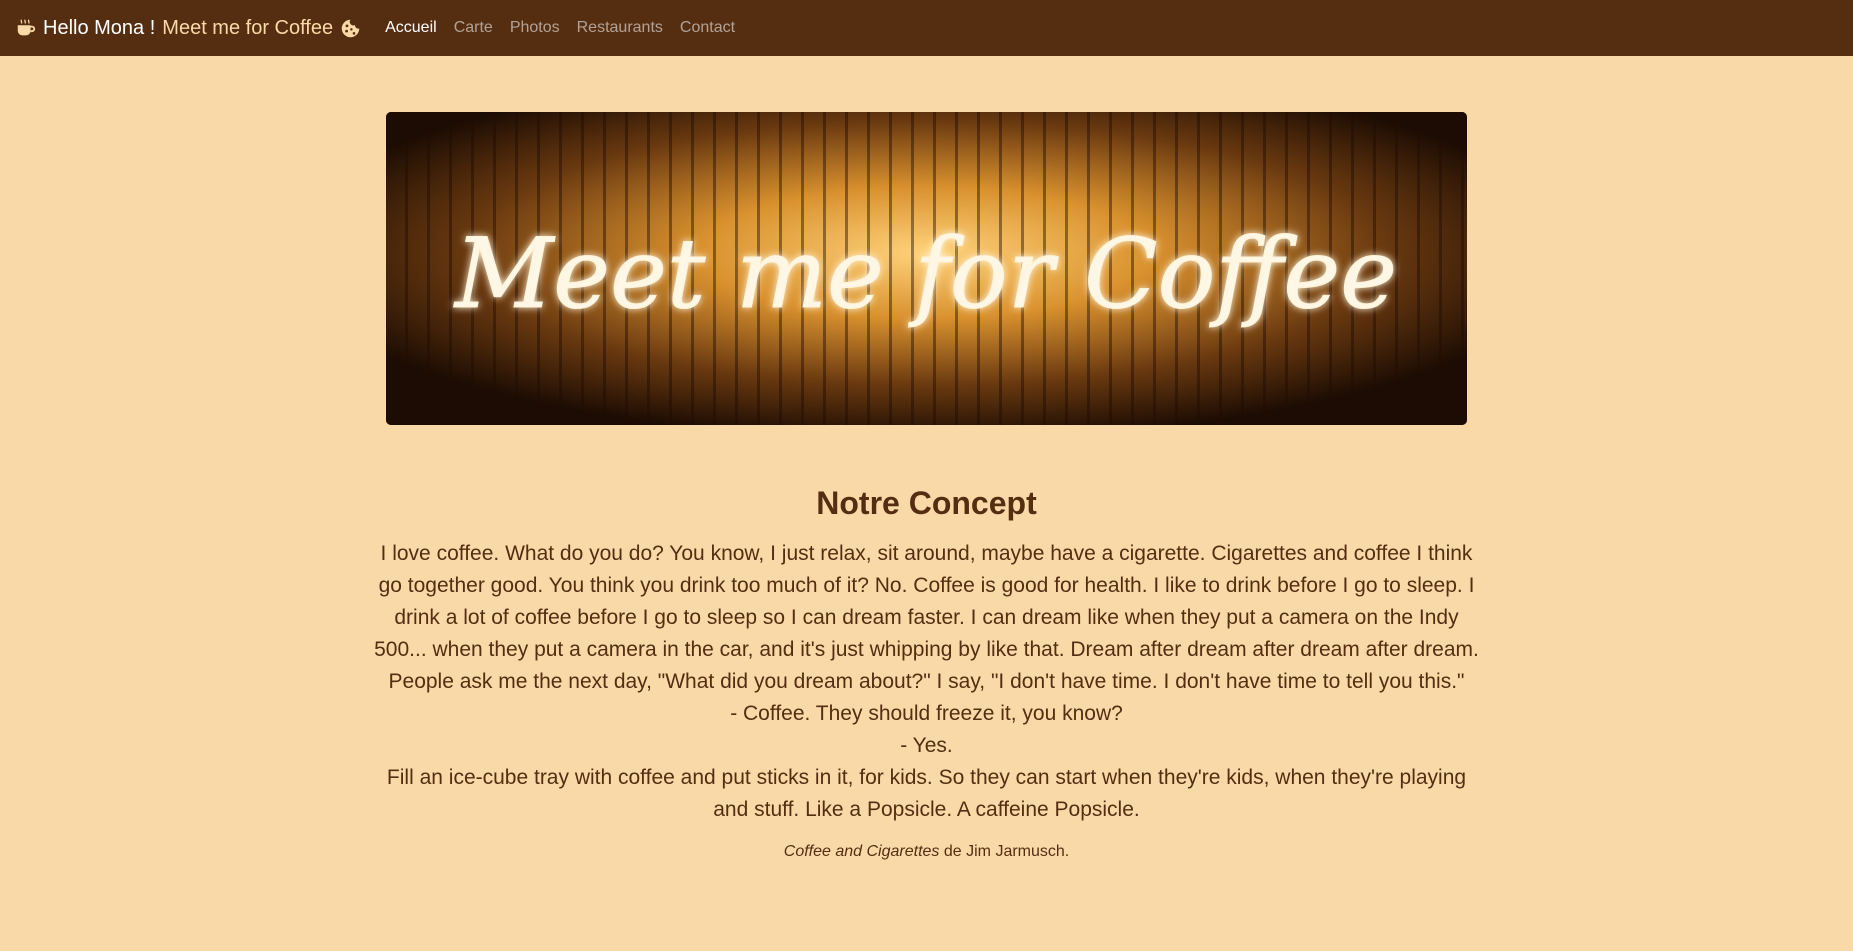 The image size is (1853, 951). Describe the element at coordinates (707, 28) in the screenshot. I see `nav-link-contact: Contact` at that location.